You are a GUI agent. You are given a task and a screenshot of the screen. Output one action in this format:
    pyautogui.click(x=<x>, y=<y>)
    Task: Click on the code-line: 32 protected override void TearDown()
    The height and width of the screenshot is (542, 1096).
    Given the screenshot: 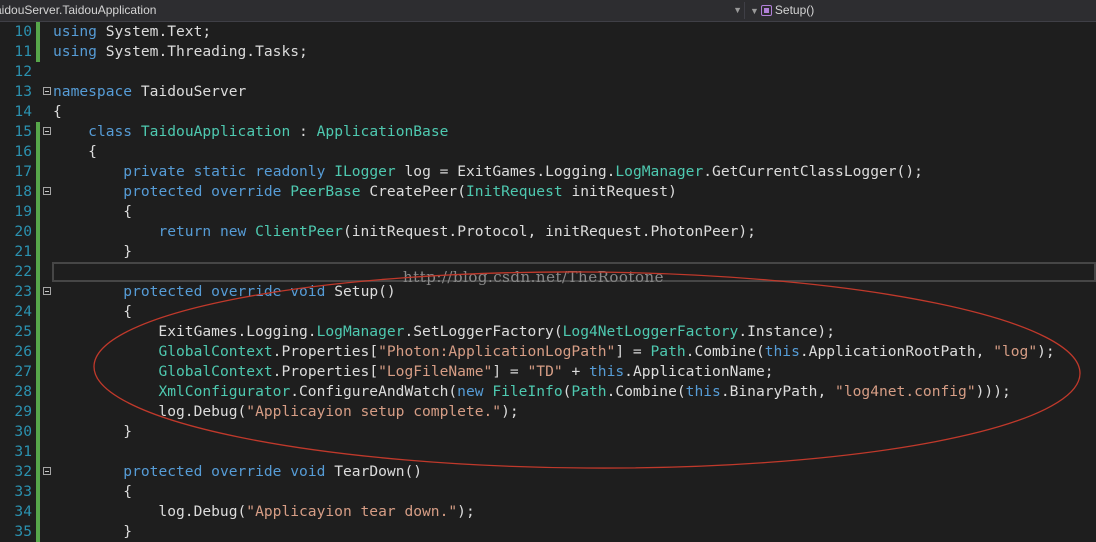 What is the action you would take?
    pyautogui.click(x=548, y=472)
    